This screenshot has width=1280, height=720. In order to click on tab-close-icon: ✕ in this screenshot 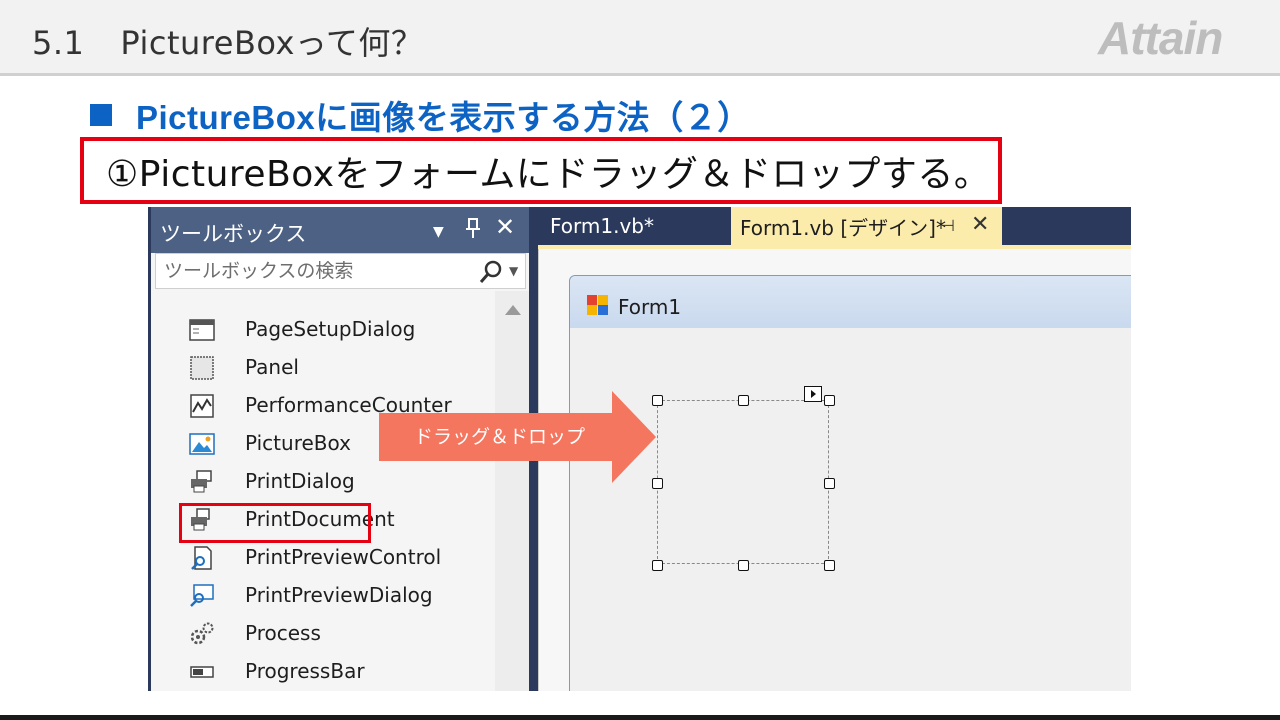, I will do `click(980, 224)`.